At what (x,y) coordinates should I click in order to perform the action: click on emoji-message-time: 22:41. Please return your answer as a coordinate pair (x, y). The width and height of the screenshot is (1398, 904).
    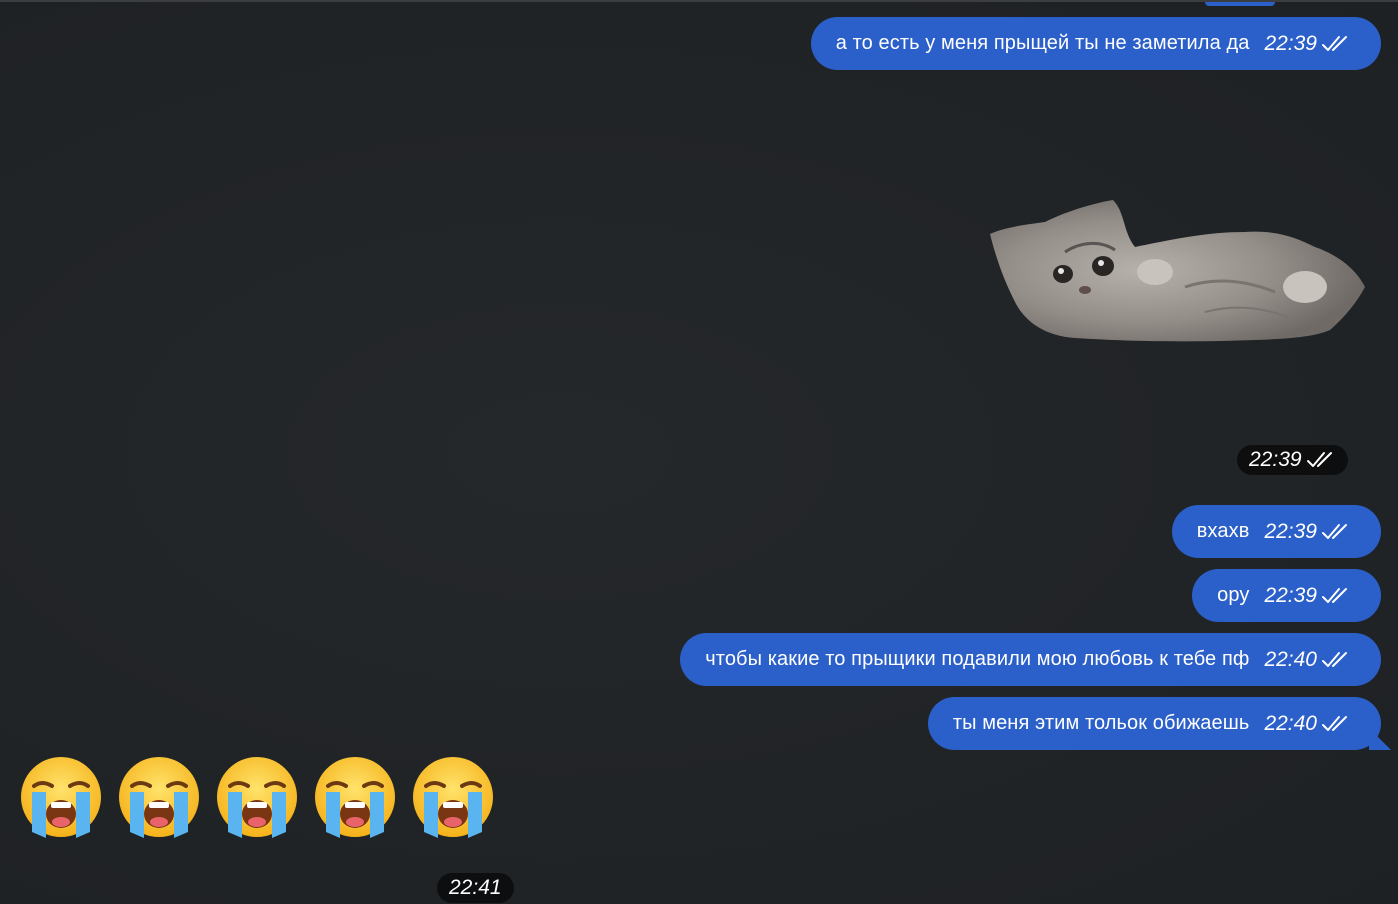
    Looking at the image, I should click on (475, 887).